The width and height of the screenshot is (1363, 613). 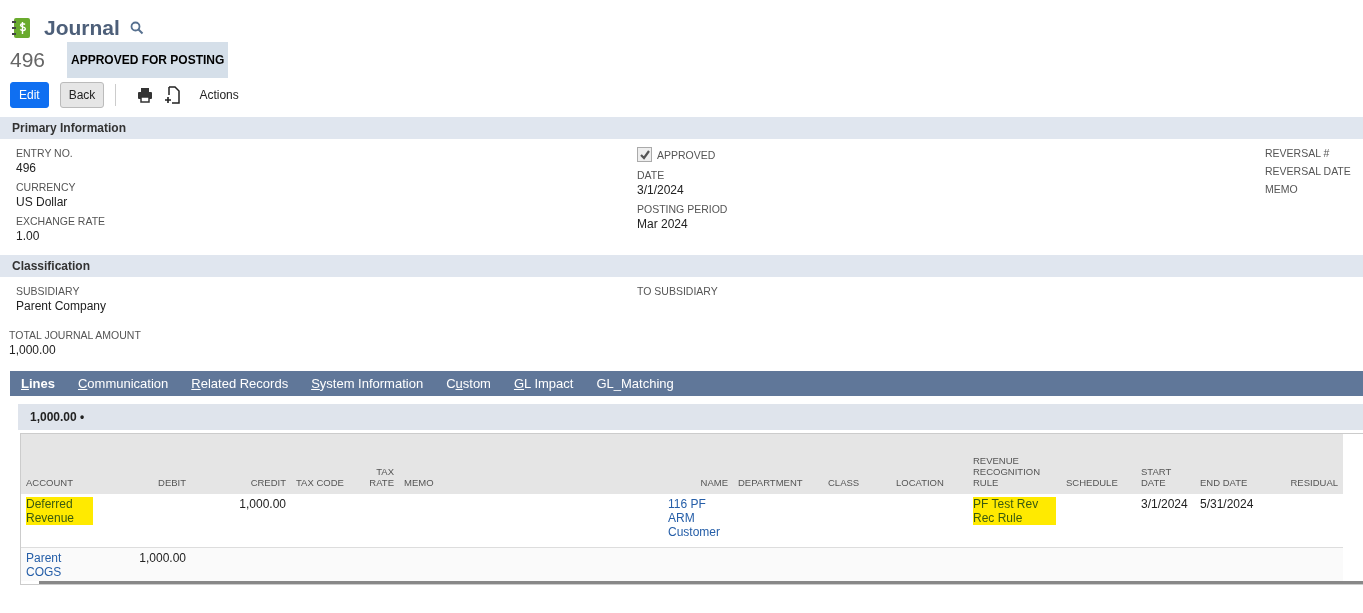 I want to click on field-label: APPROVED, so click(x=686, y=154).